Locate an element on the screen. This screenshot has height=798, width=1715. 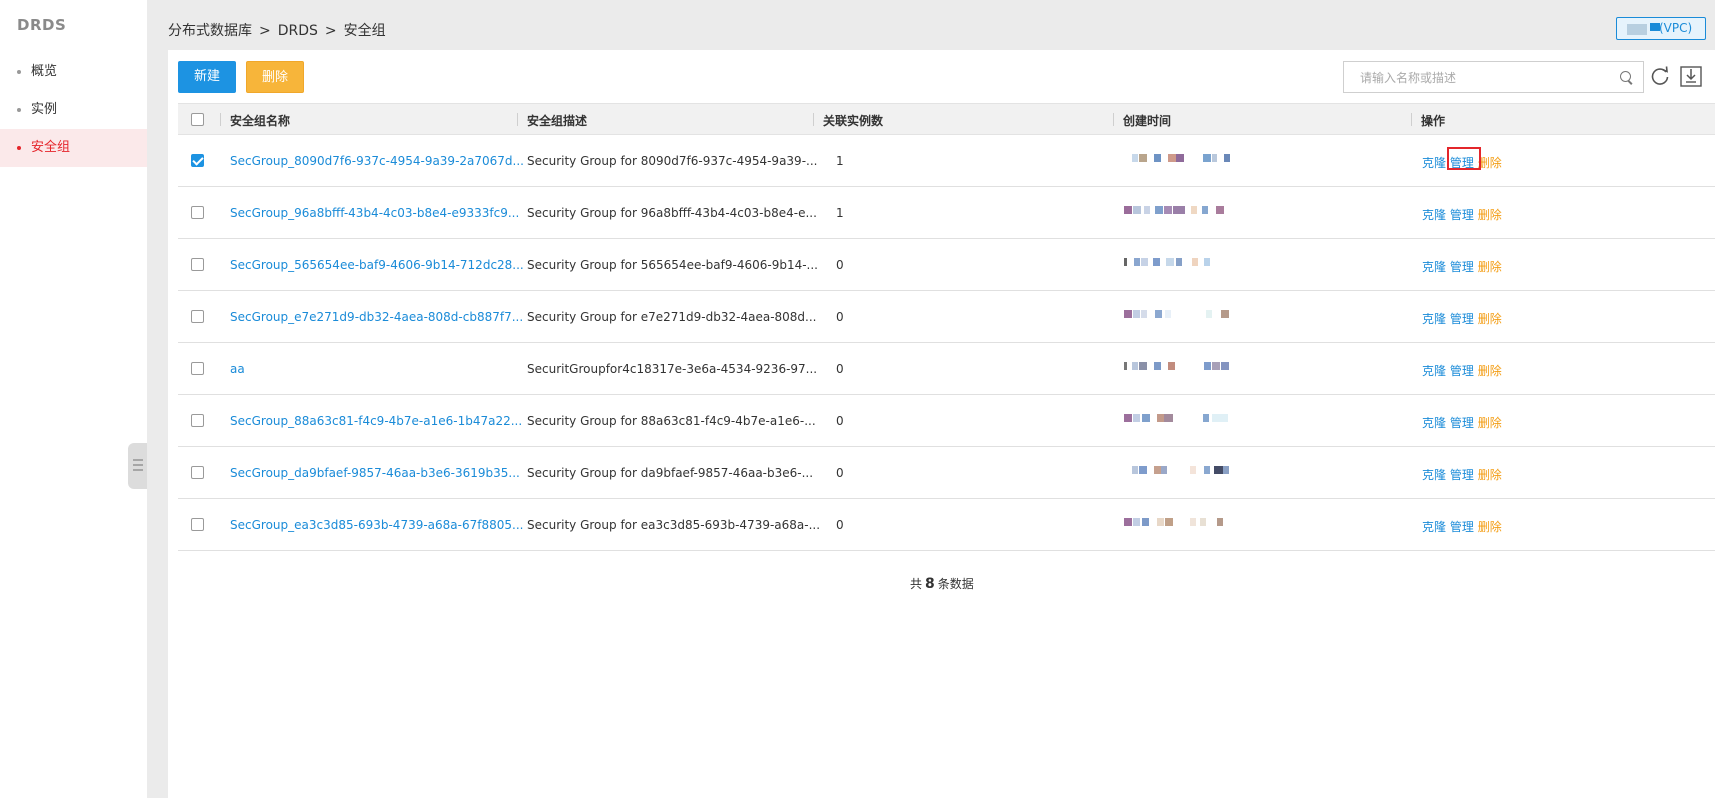
sidebar: DRDS 概览 实例 安全组 is located at coordinates (73, 399).